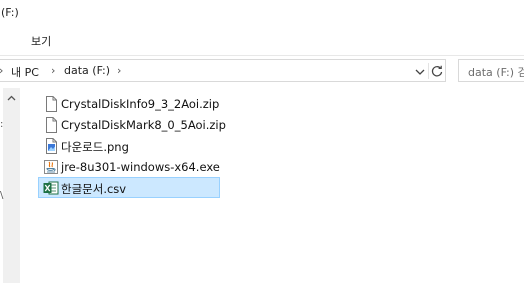 The width and height of the screenshot is (524, 283). Describe the element at coordinates (2, 195) in the screenshot. I see `nav-item-glyph: \` at that location.